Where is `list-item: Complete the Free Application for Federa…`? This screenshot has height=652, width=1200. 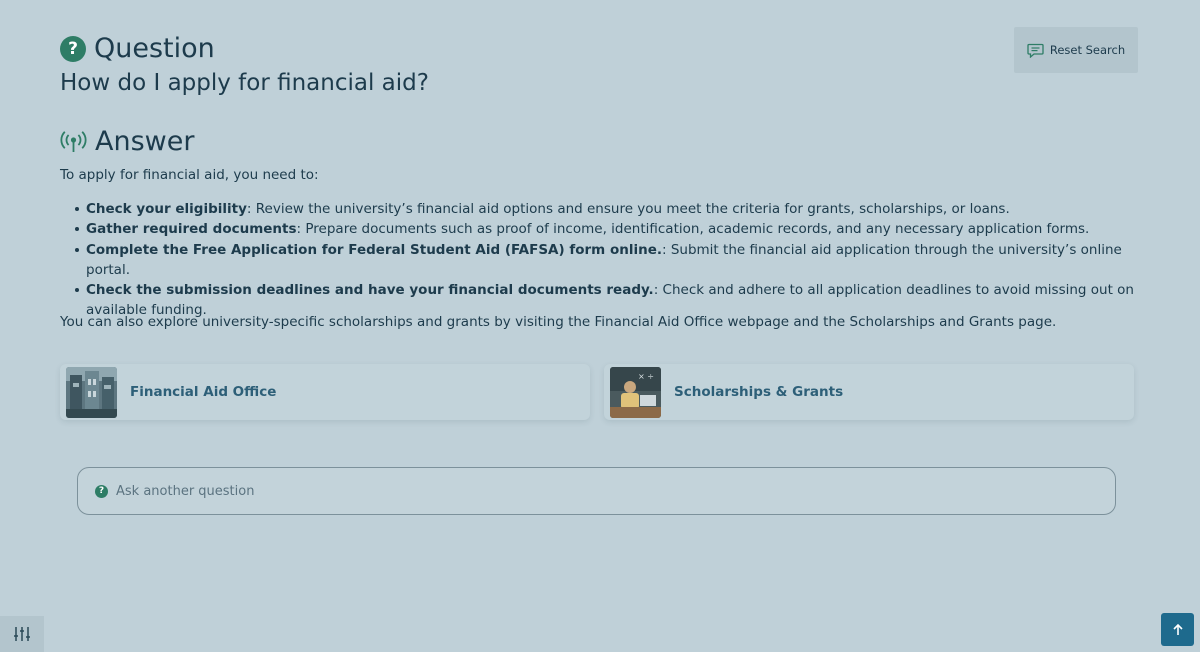 list-item: Complete the Free Application for Federa… is located at coordinates (605, 260).